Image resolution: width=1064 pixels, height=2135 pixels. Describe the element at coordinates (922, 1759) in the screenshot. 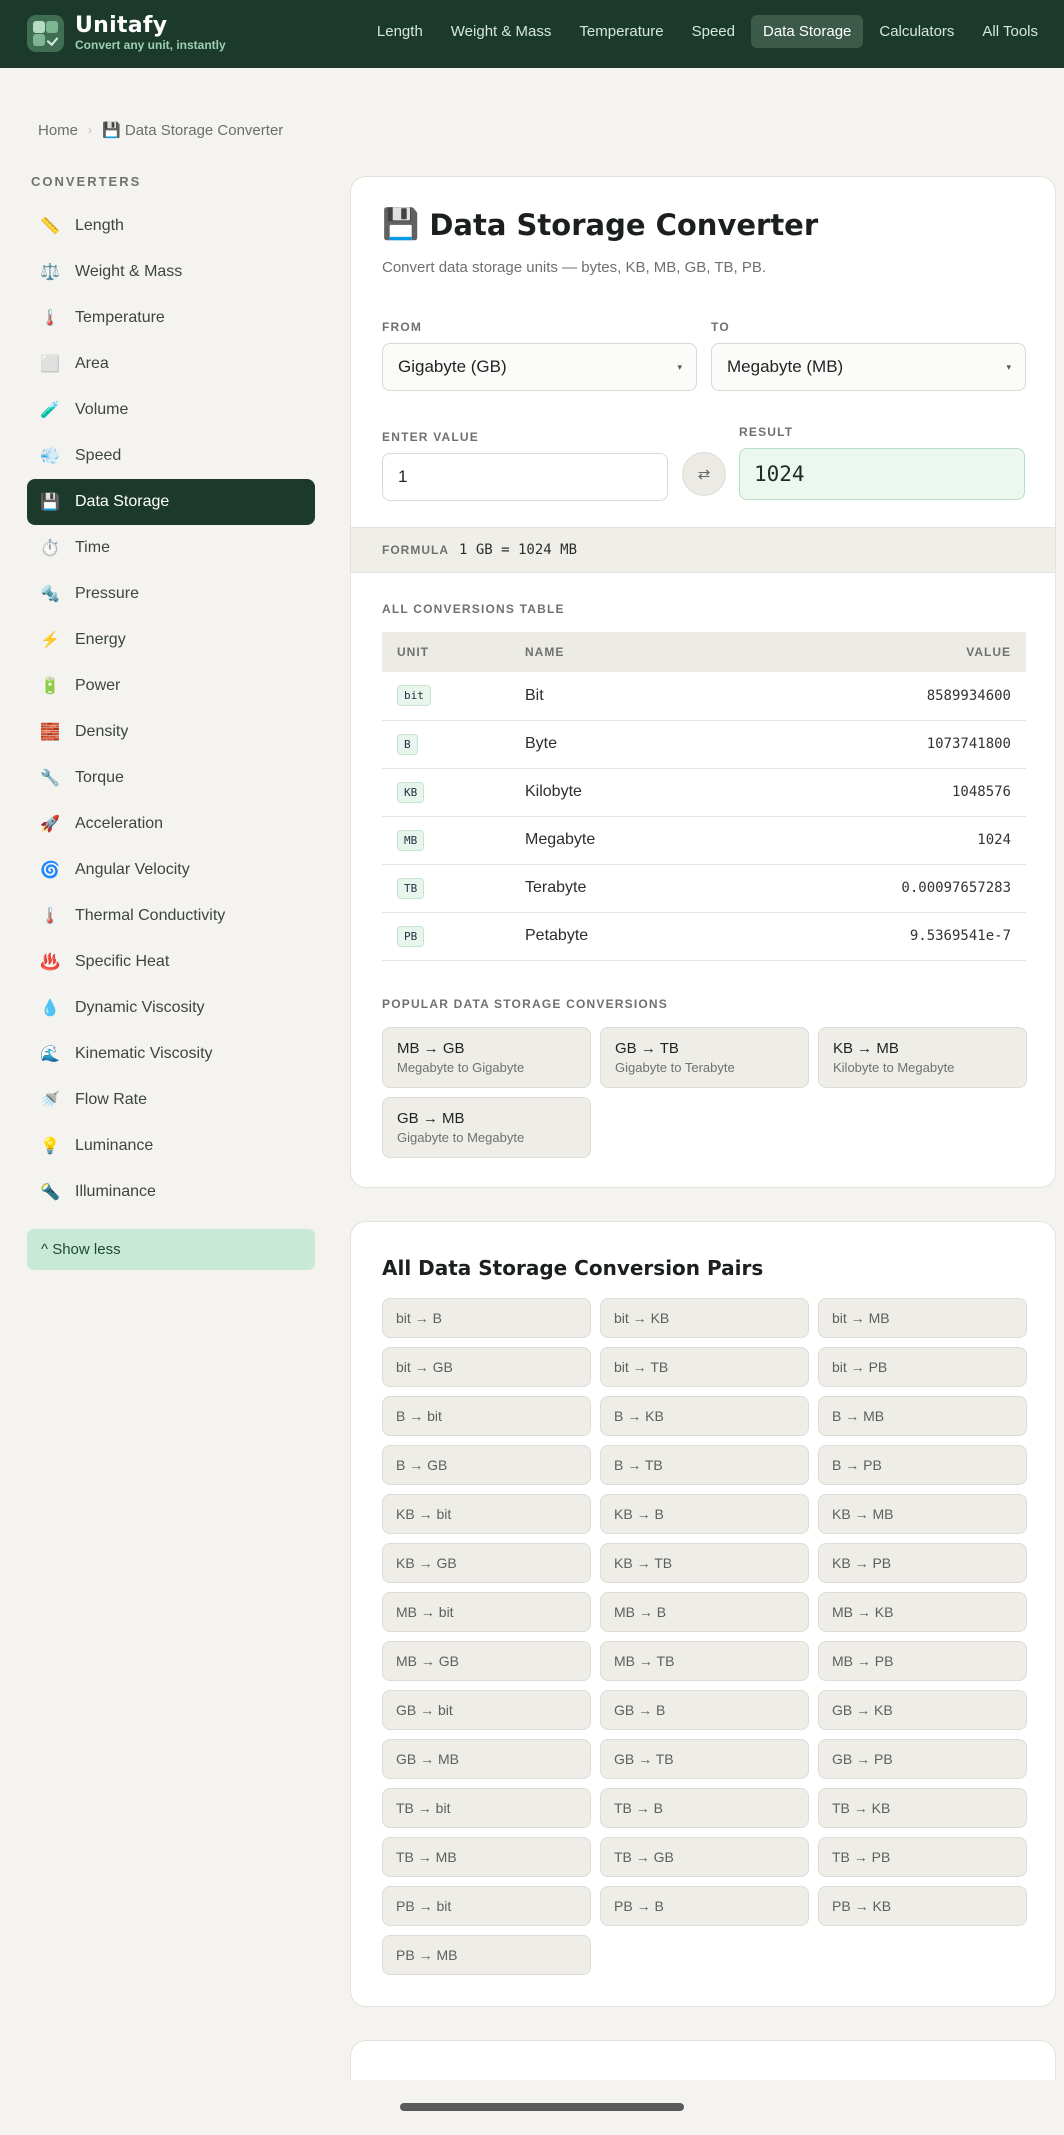

I see `conversion-pair-link: GB → PB` at that location.